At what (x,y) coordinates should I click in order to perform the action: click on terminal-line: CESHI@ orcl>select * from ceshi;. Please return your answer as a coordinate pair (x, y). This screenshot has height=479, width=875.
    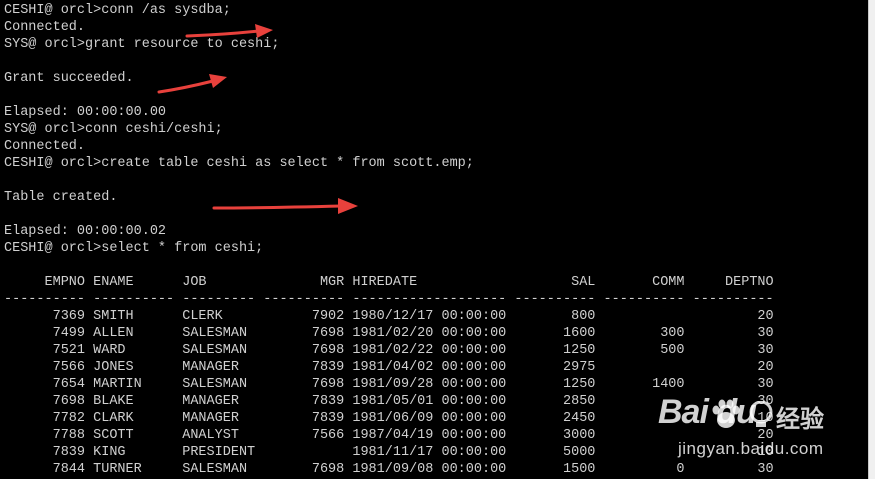
    Looking at the image, I should click on (134, 248).